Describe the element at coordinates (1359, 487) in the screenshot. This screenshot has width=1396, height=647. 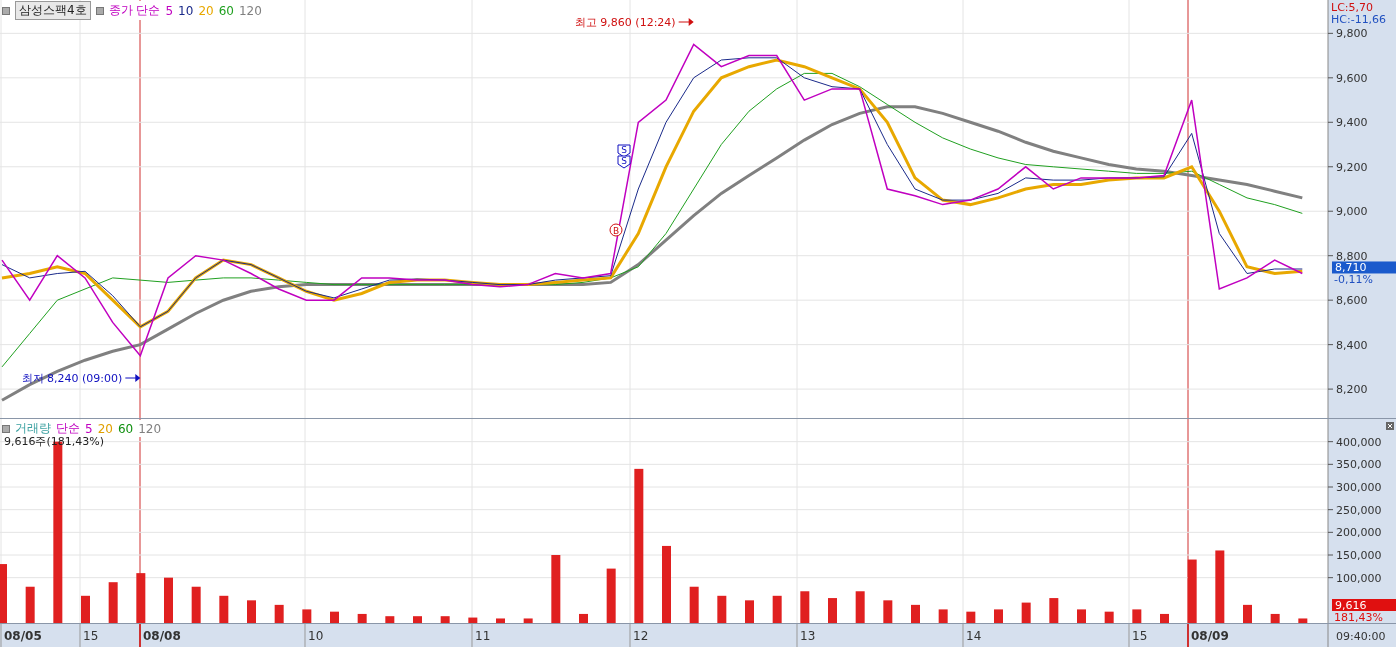
I see `axis-label: 300,000` at that location.